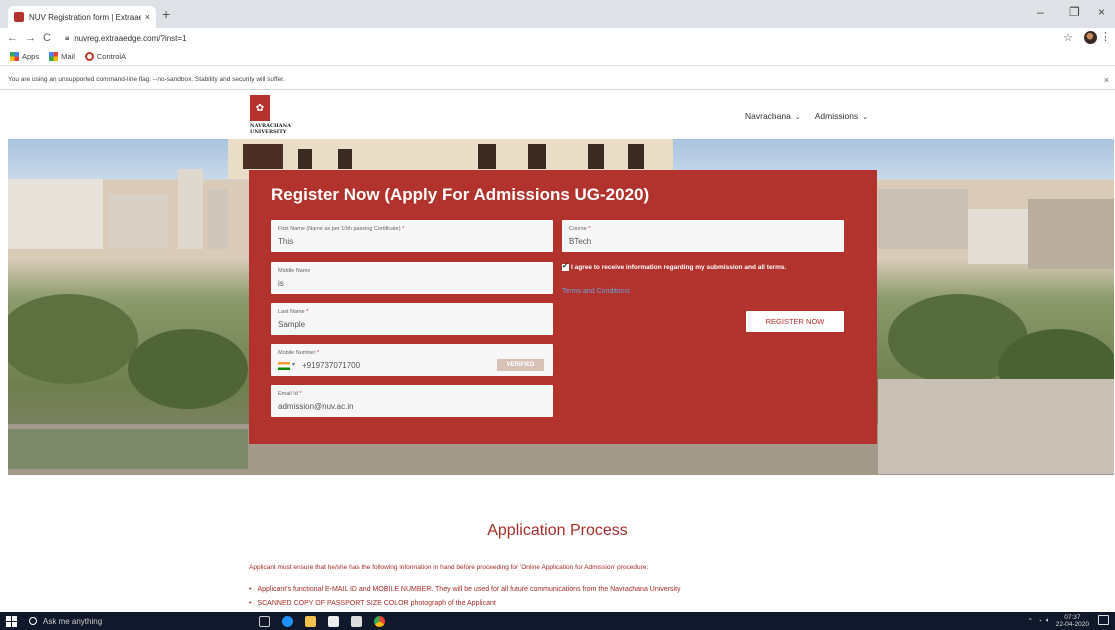  I want to click on logo-text: NAVRACHANA UNIVERSITY, so click(271, 129).